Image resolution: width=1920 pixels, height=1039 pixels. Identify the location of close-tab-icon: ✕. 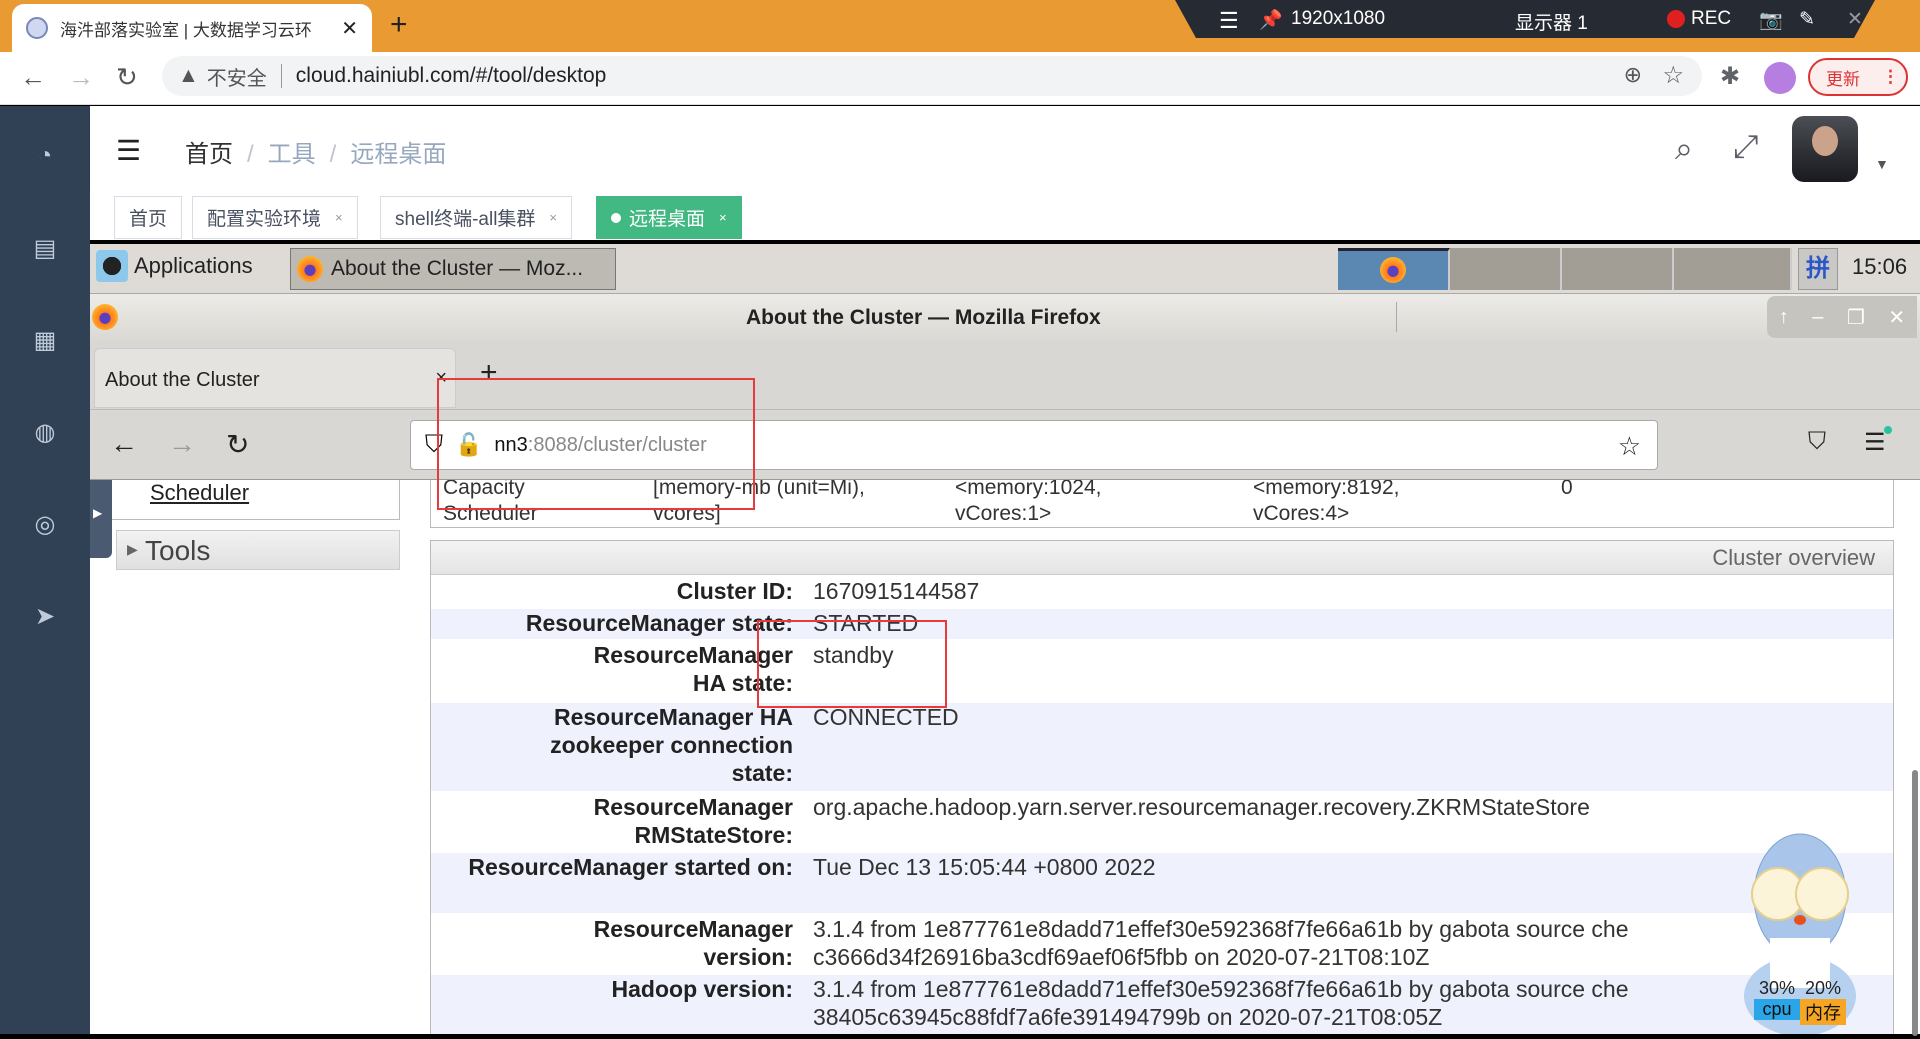
(349, 28).